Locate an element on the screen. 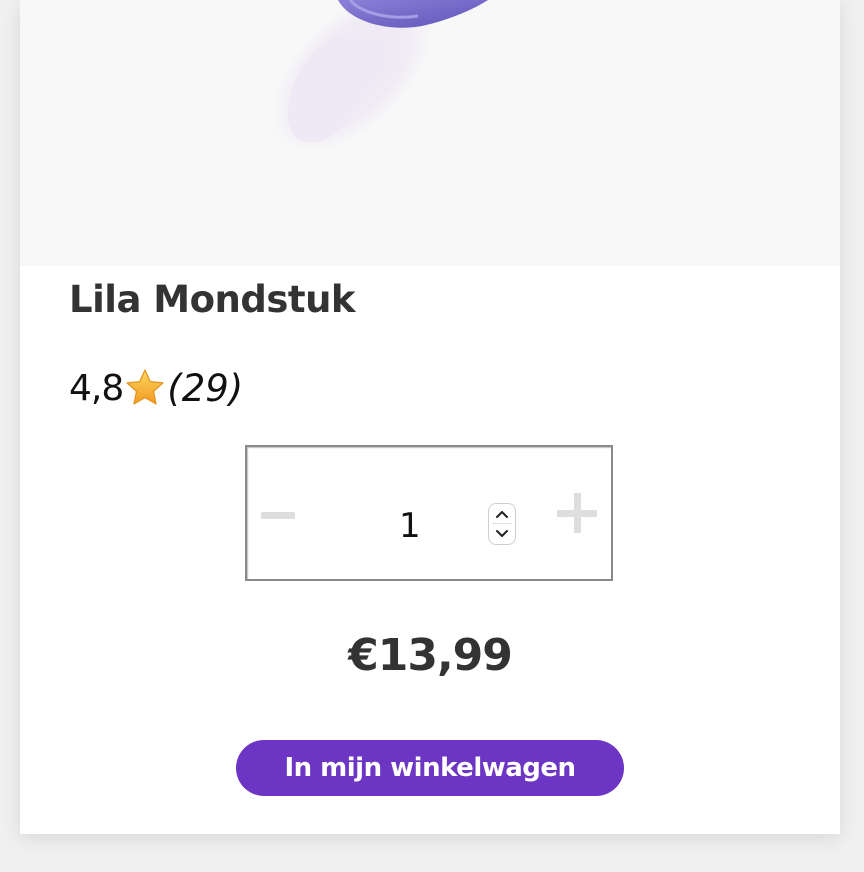  plus-icon is located at coordinates (577, 513).